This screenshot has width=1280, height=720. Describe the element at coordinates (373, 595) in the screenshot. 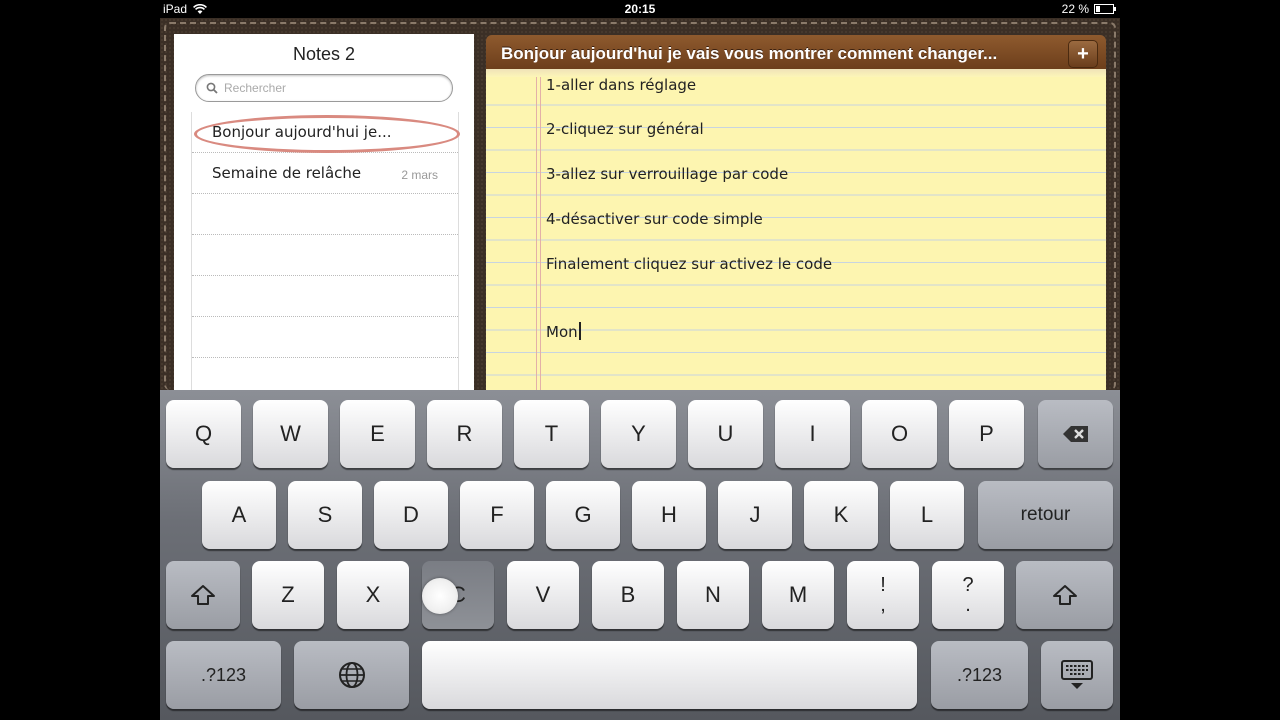

I see `key-x: X` at that location.